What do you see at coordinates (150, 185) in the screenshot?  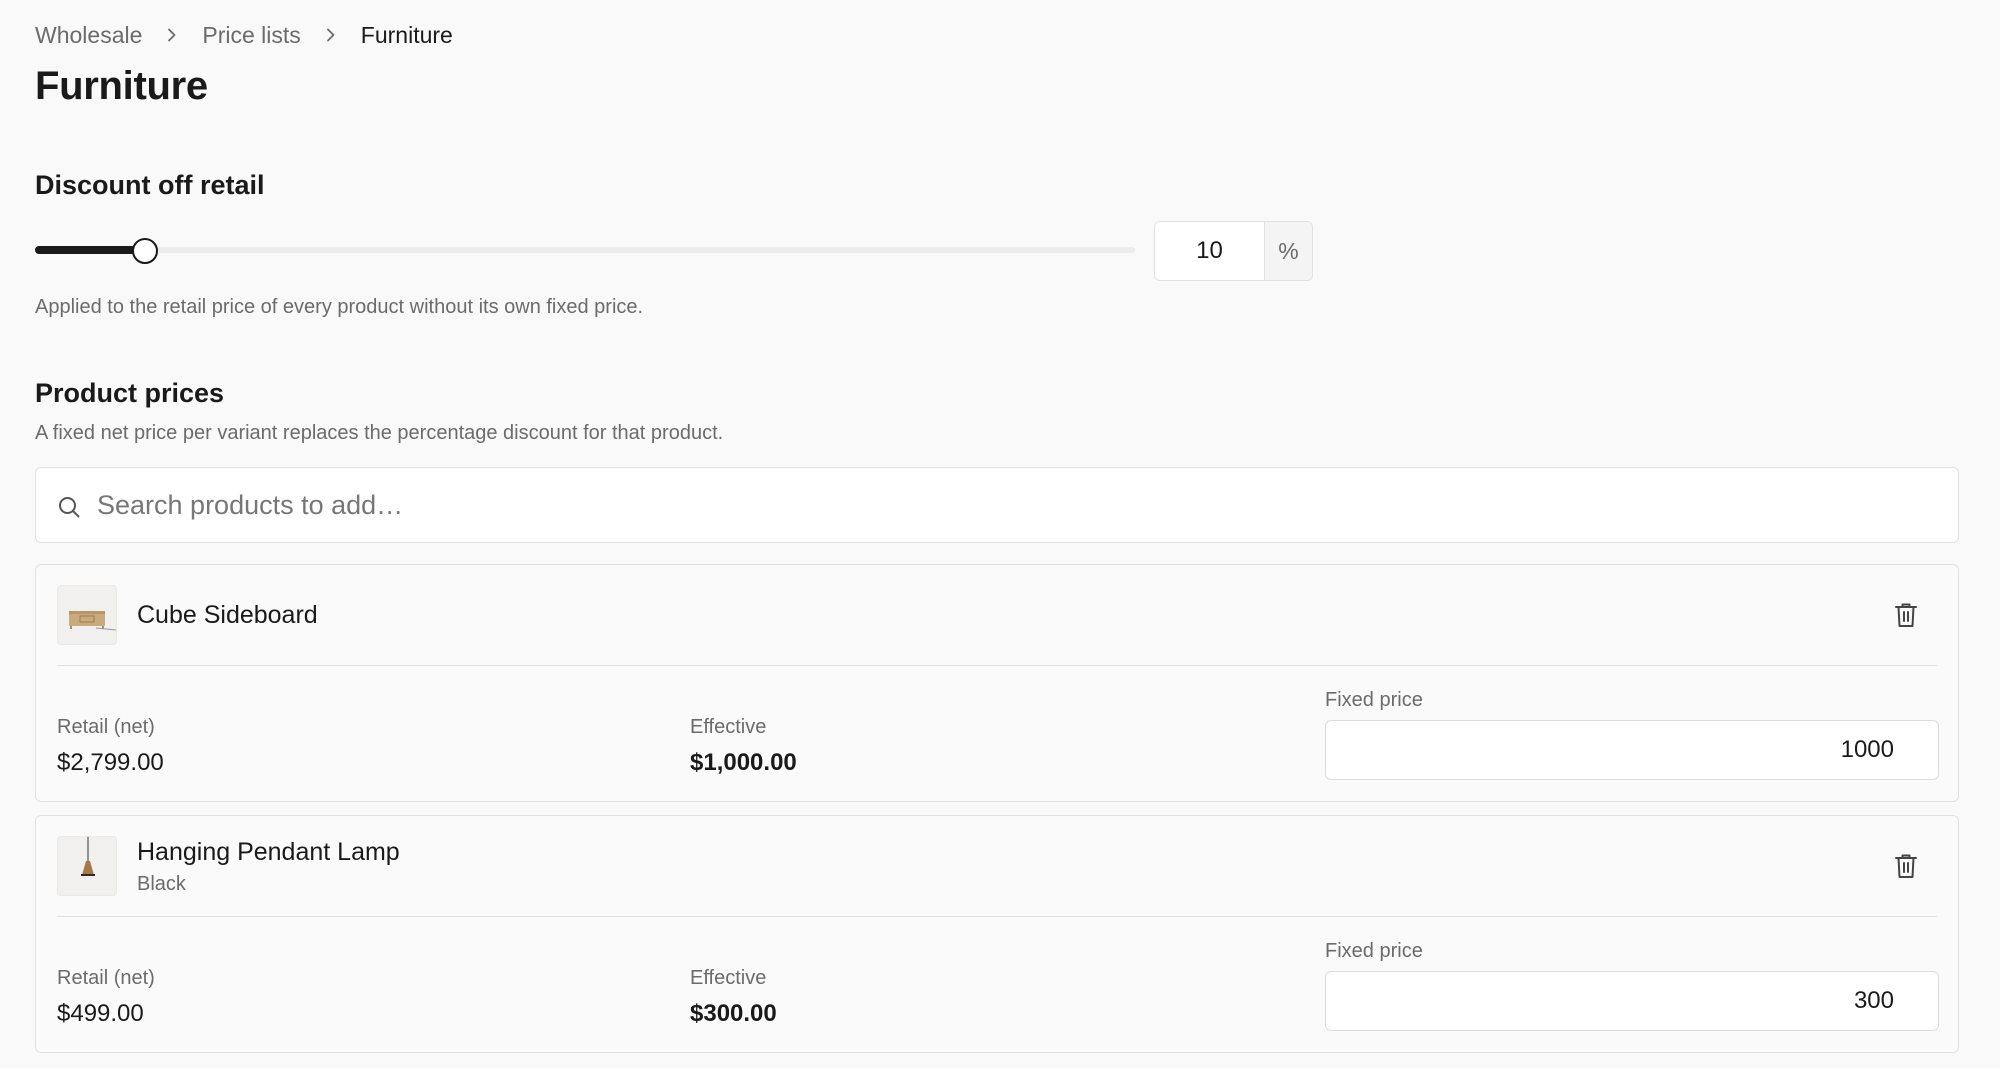 I see `discount-section-title: Discount off retail` at bounding box center [150, 185].